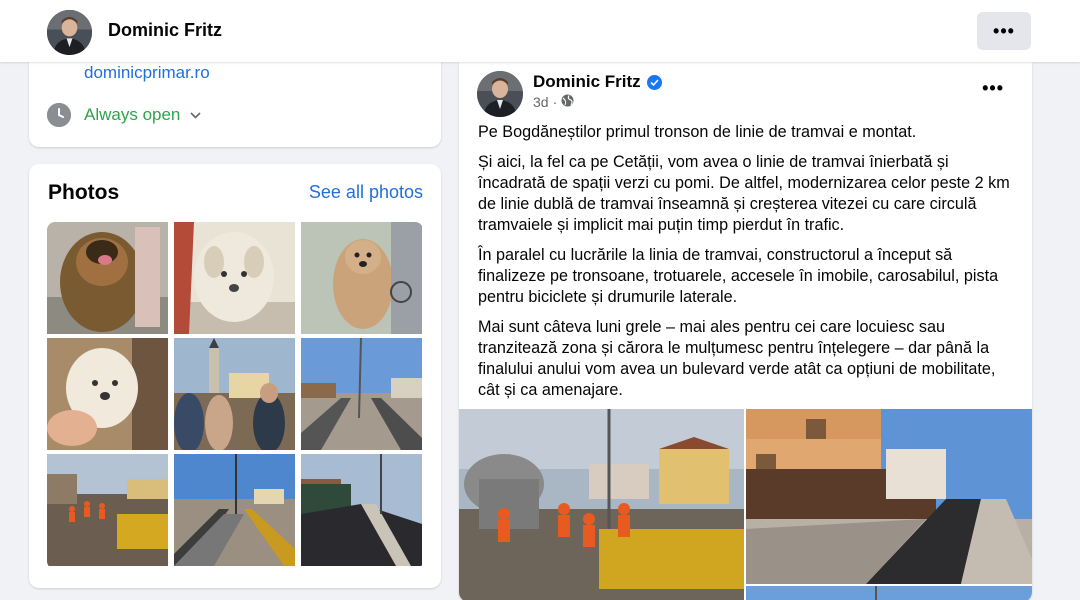  Describe the element at coordinates (654, 82) in the screenshot. I see `verified-badge-icon` at that location.